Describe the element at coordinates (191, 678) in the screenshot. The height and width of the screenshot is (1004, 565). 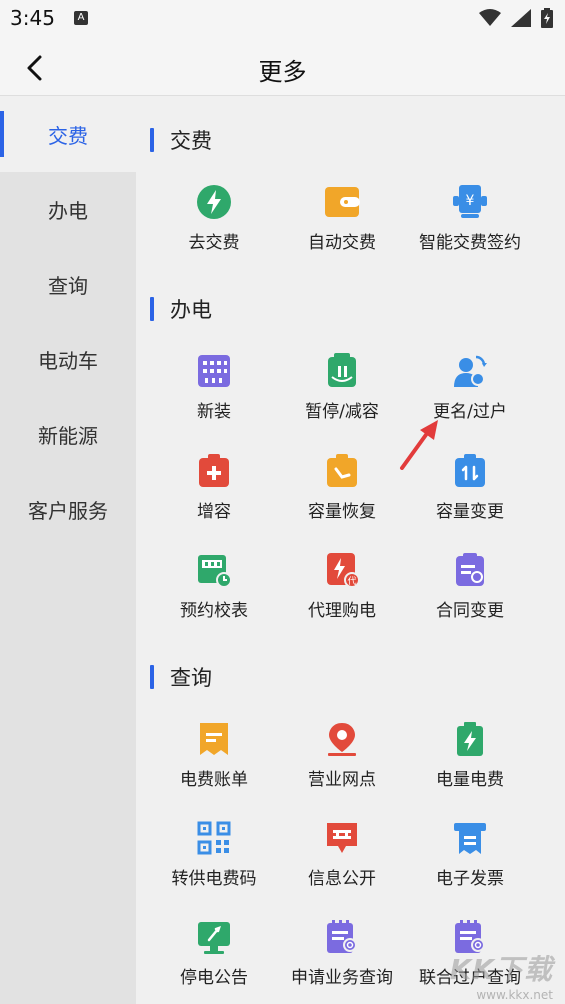
I see `section-title-text: 查询` at that location.